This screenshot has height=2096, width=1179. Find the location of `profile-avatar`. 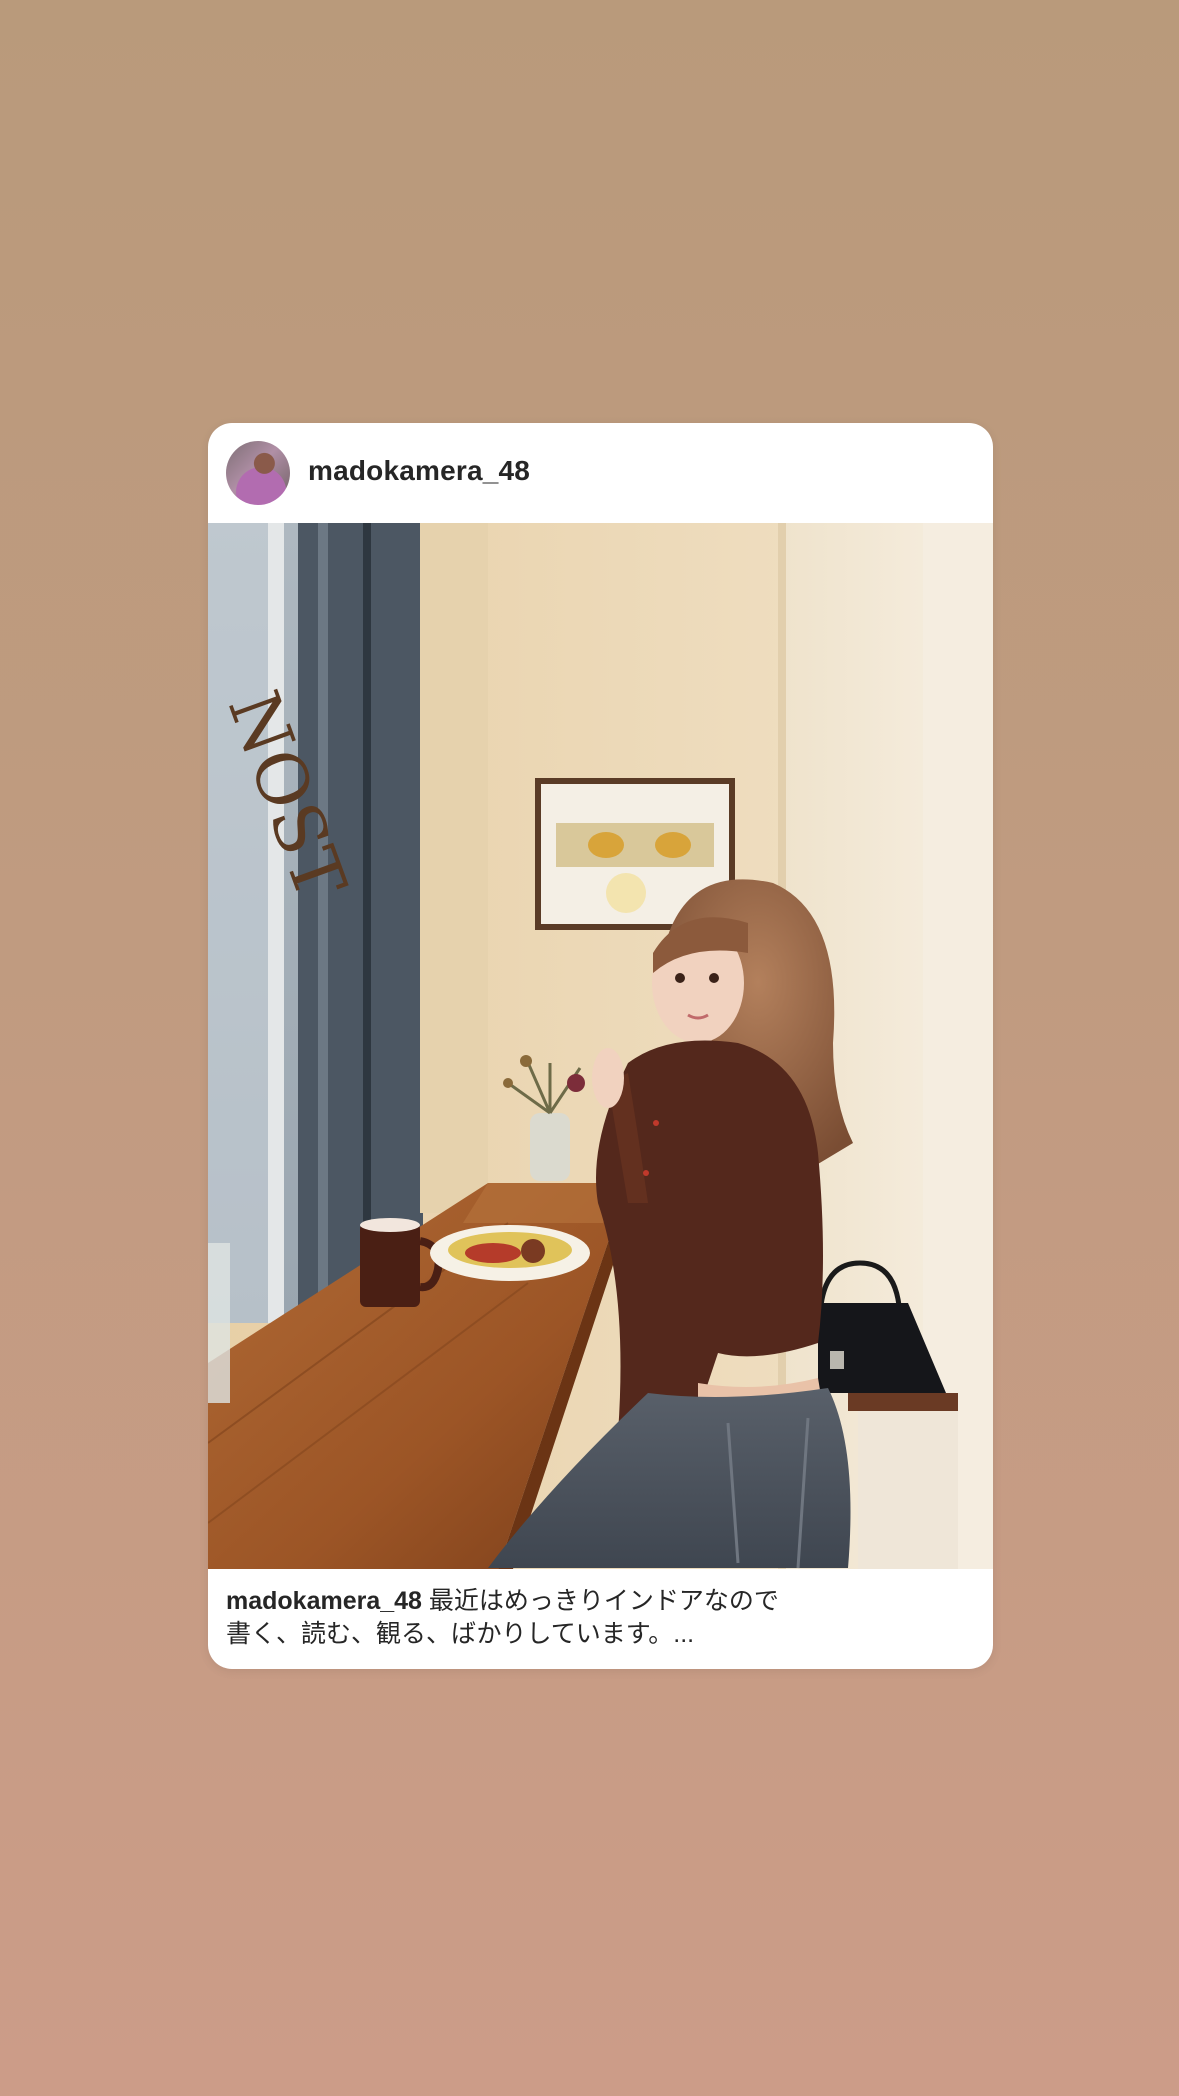

profile-avatar is located at coordinates (258, 473).